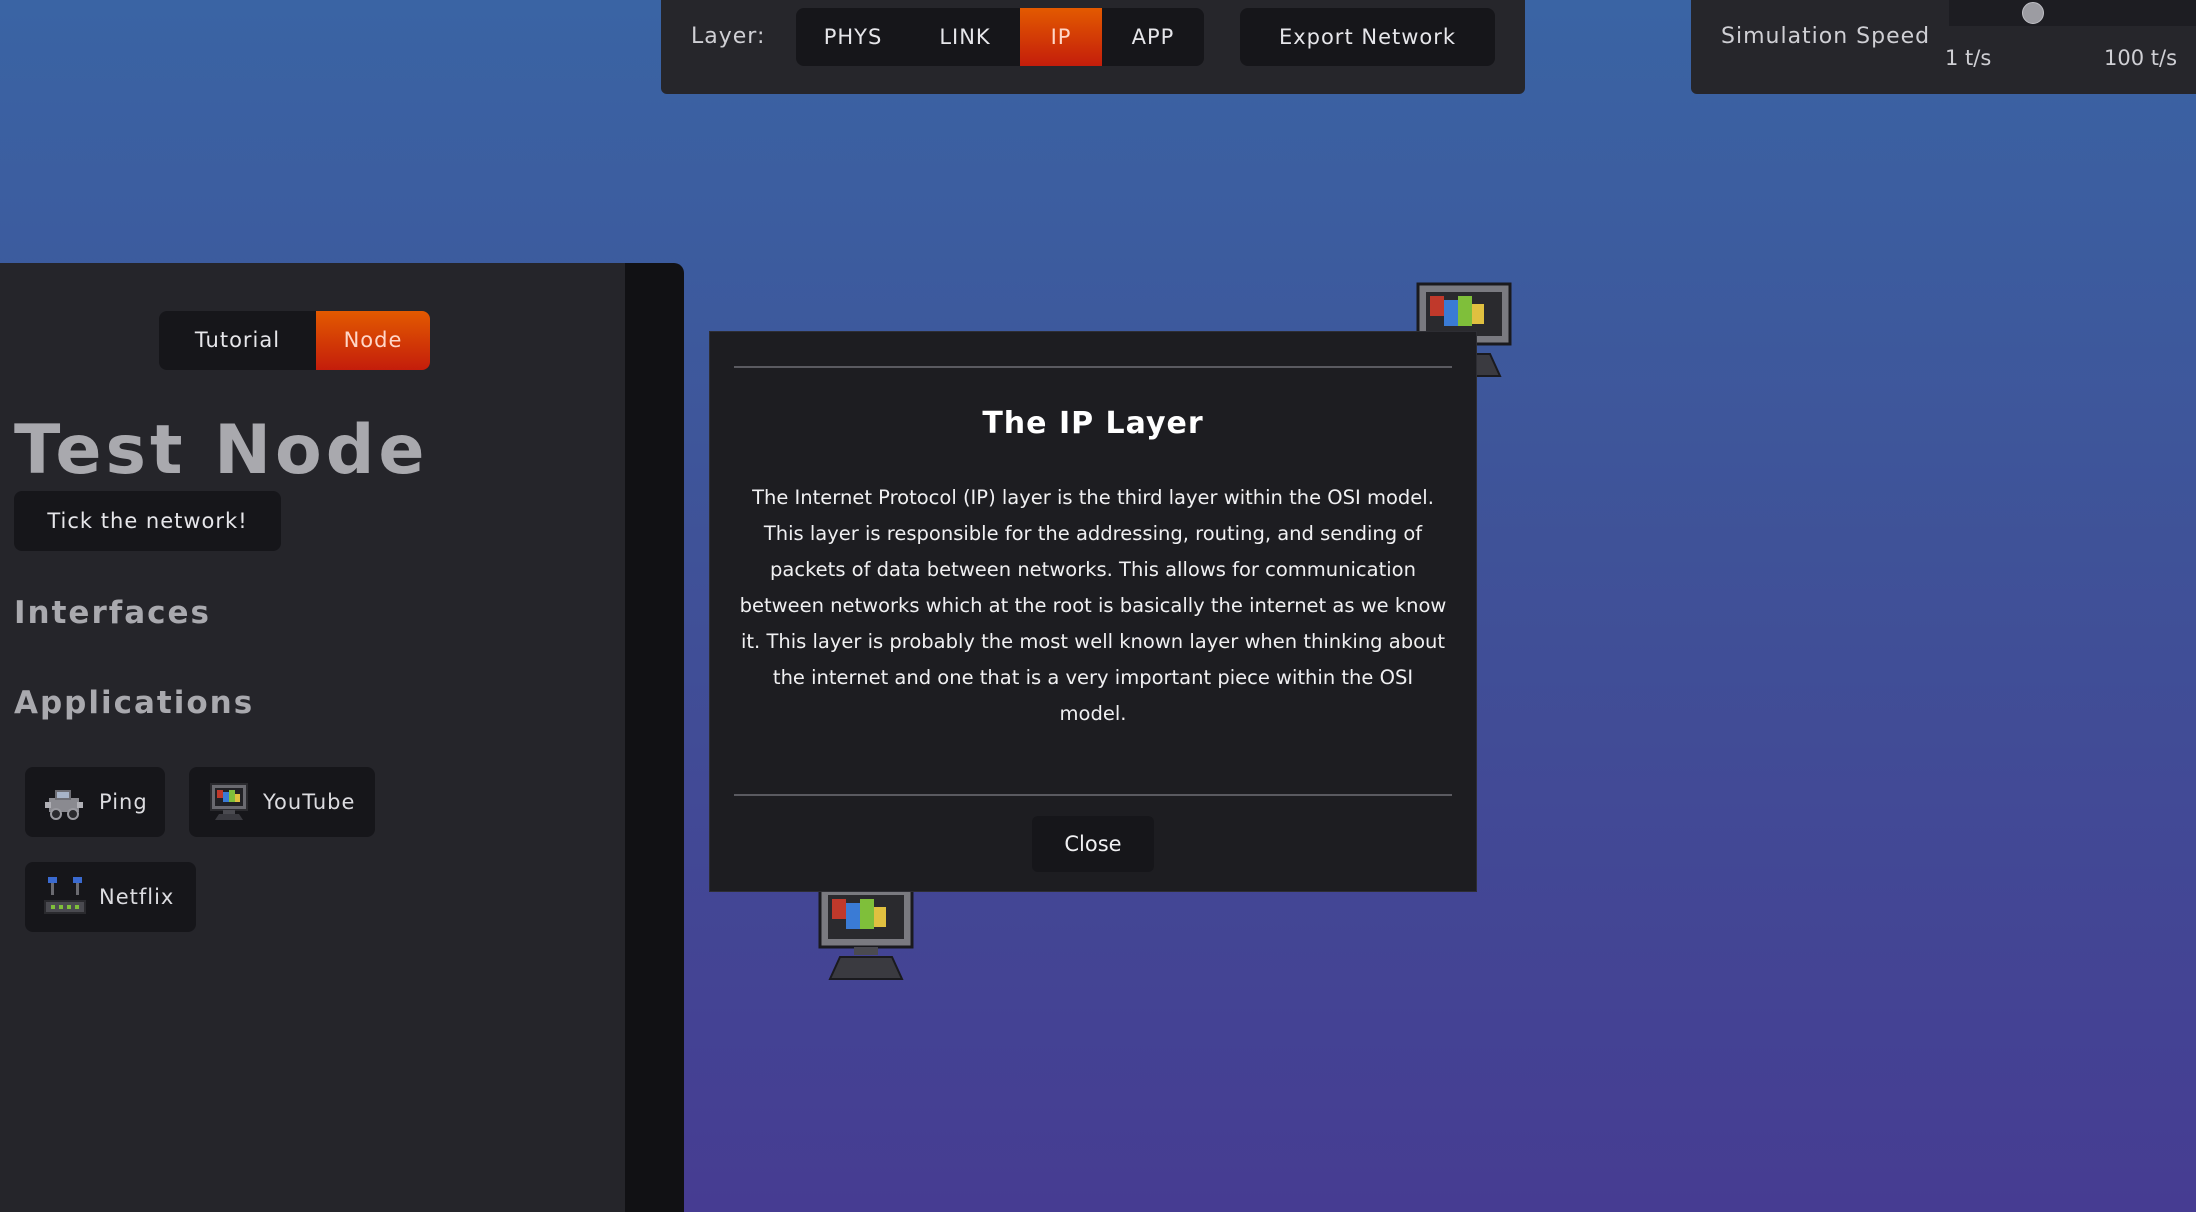 The image size is (2196, 1212). What do you see at coordinates (309, 802) in the screenshot?
I see `app-label-youtube: YouTube` at bounding box center [309, 802].